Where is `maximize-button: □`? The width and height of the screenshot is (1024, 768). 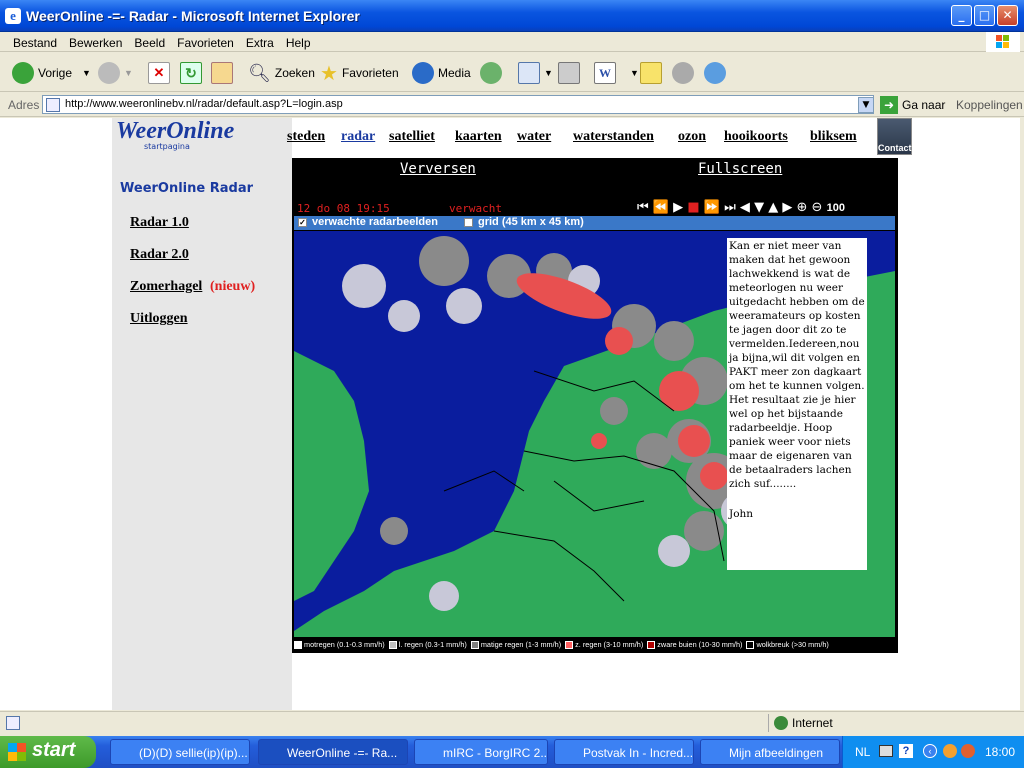 maximize-button: □ is located at coordinates (984, 15).